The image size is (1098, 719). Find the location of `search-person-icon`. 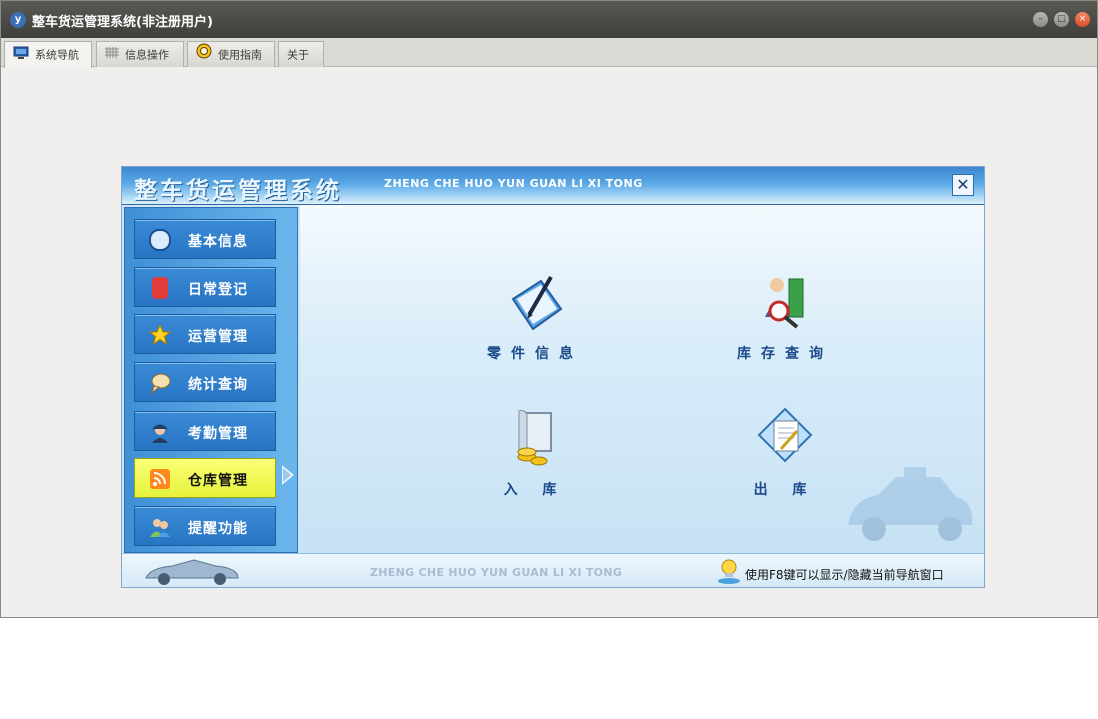

search-person-icon is located at coordinates (785, 303).